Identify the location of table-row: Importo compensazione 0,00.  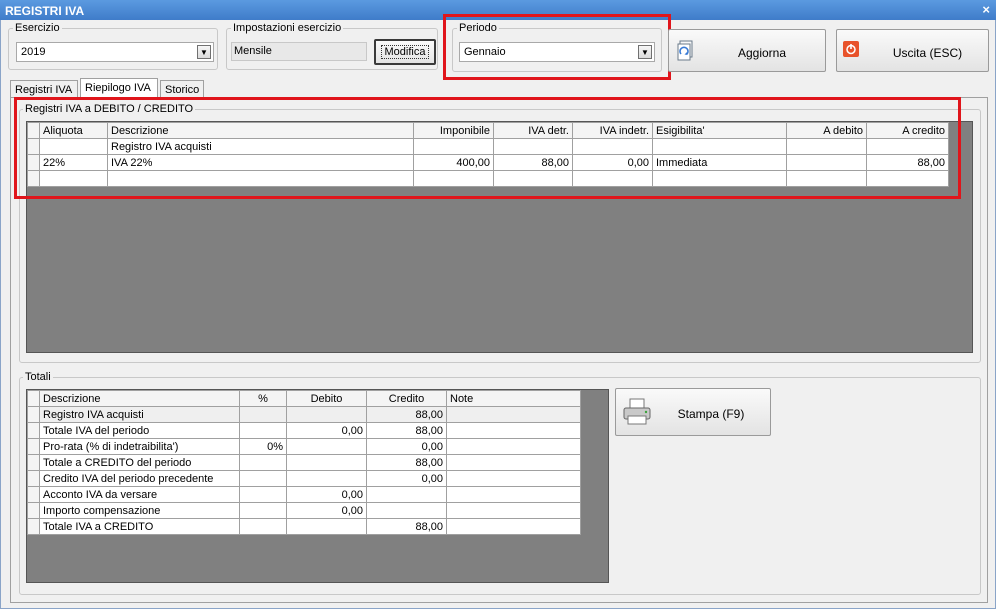
(304, 510).